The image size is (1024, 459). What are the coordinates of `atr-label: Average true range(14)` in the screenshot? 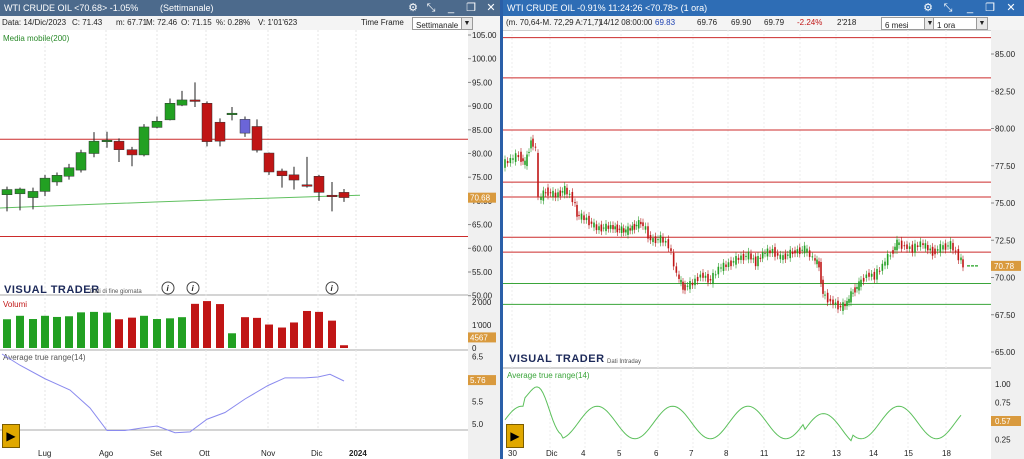 It's located at (44, 357).